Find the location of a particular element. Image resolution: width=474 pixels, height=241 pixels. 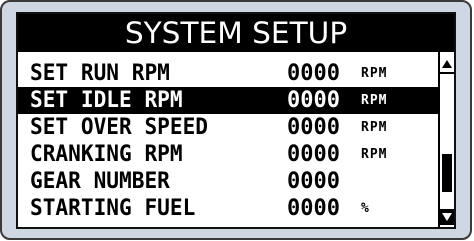

menu-item-unit: % is located at coordinates (365, 208).